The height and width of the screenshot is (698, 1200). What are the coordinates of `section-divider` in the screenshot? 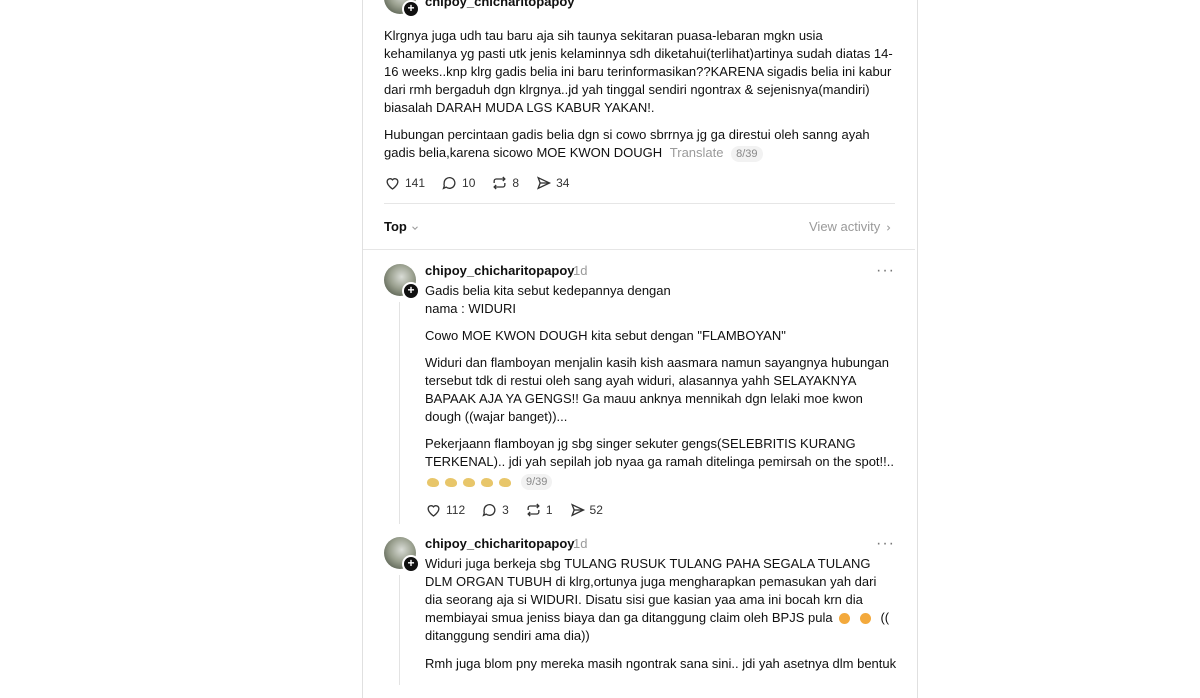 It's located at (639, 249).